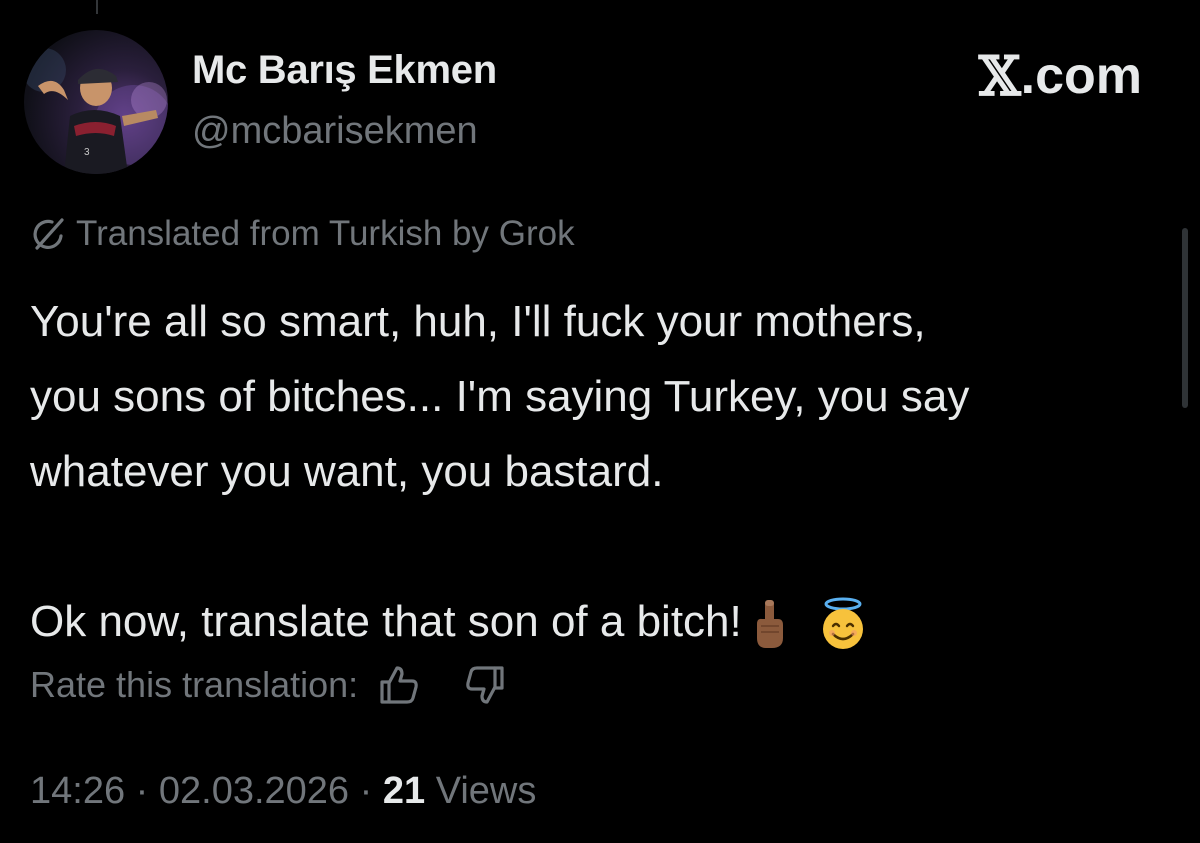  What do you see at coordinates (399, 685) in the screenshot?
I see `thumbs-up-icon` at bounding box center [399, 685].